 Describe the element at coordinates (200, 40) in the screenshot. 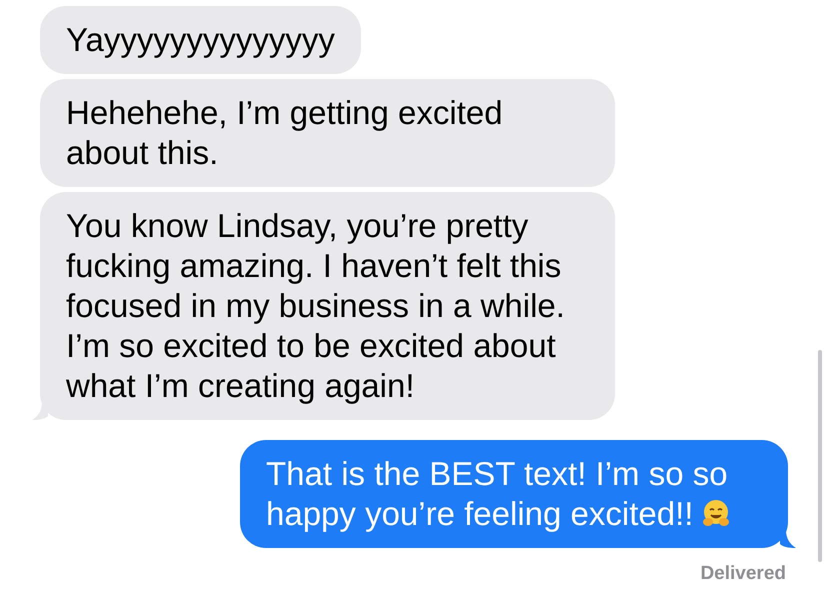

I see `message-bubble: Yayyyyyyyyyyyyyy` at that location.